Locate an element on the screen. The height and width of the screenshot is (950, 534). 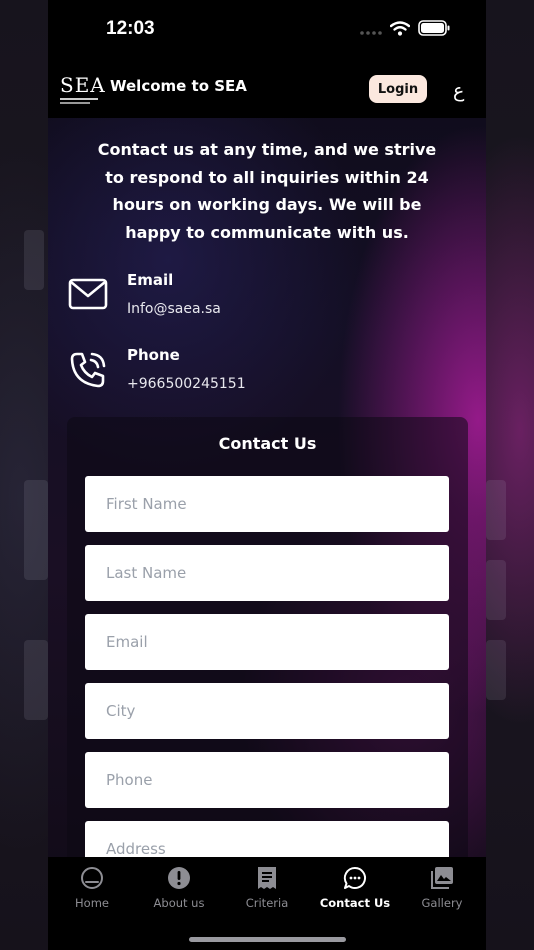
email-label: Email is located at coordinates (150, 280).